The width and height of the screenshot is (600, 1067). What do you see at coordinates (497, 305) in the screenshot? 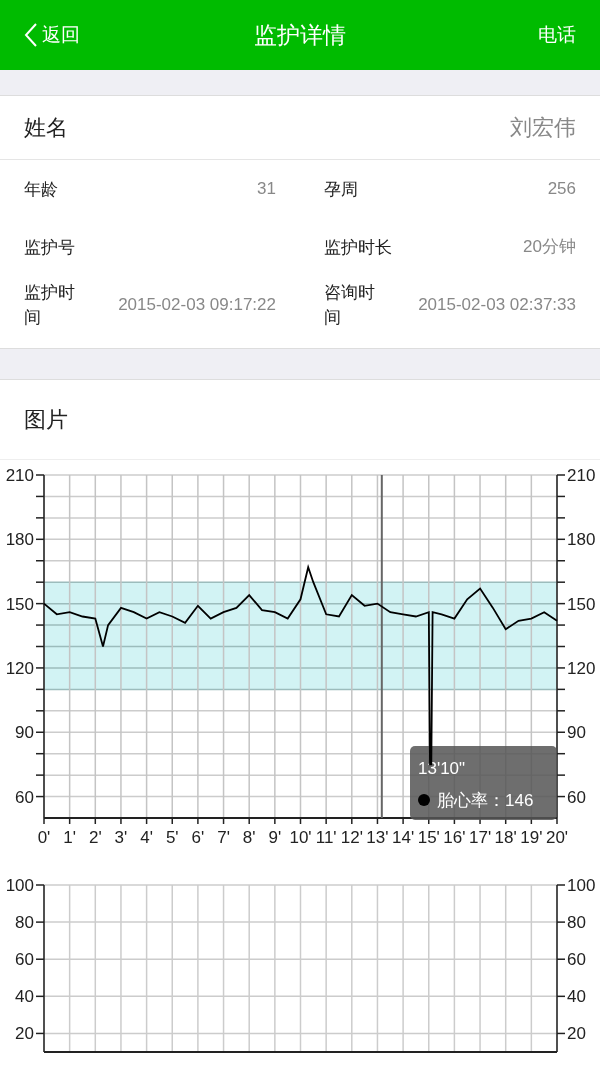
I see `field-value: 2015-02-03 02:37:33` at bounding box center [497, 305].